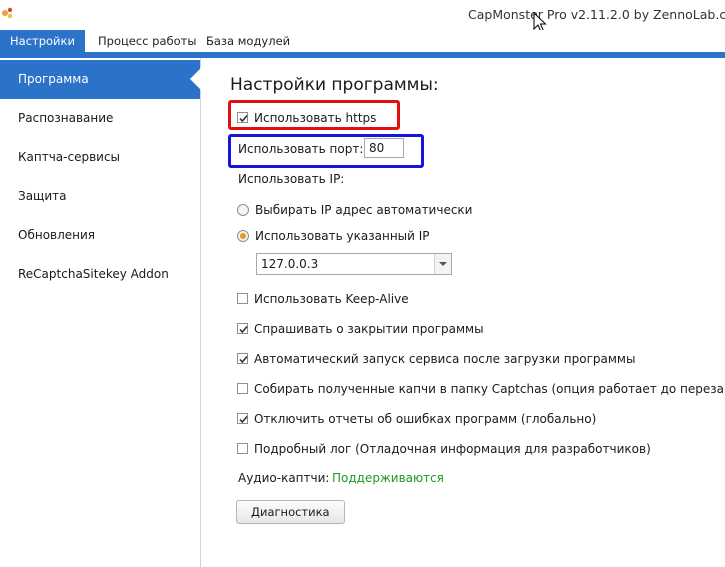 This screenshot has width=725, height=567. What do you see at coordinates (242, 448) in the screenshot?
I see `verbose-log-checkbox` at bounding box center [242, 448].